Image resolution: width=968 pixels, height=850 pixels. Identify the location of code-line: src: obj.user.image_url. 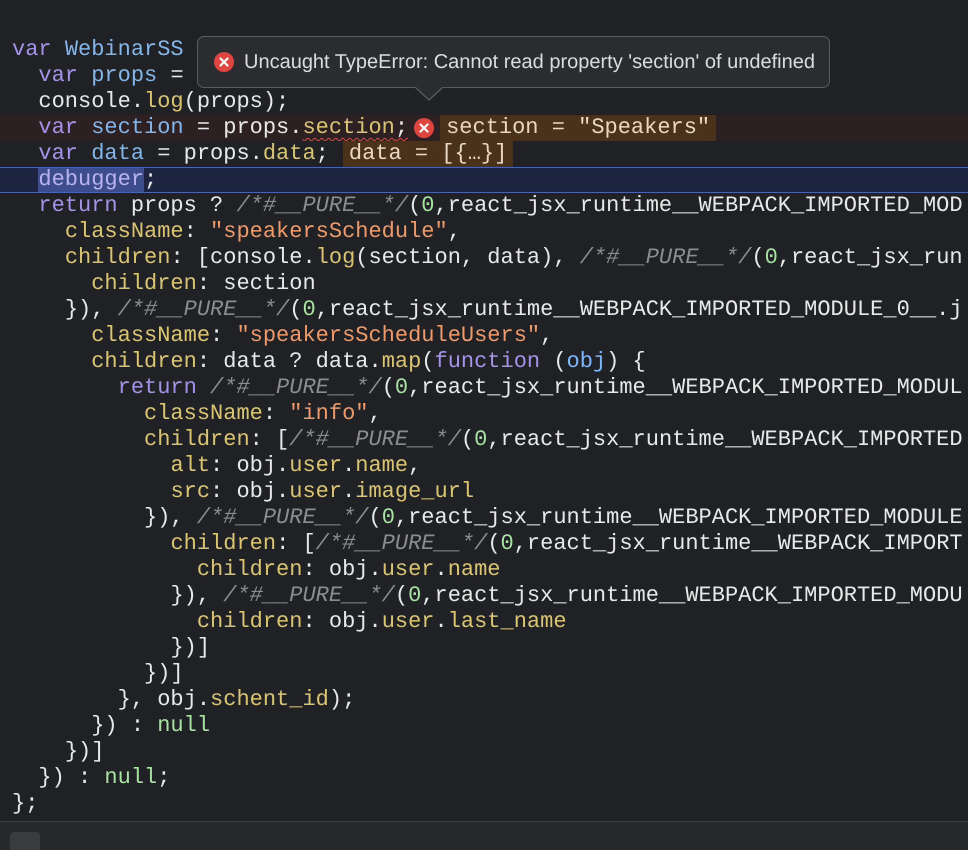
(321, 492).